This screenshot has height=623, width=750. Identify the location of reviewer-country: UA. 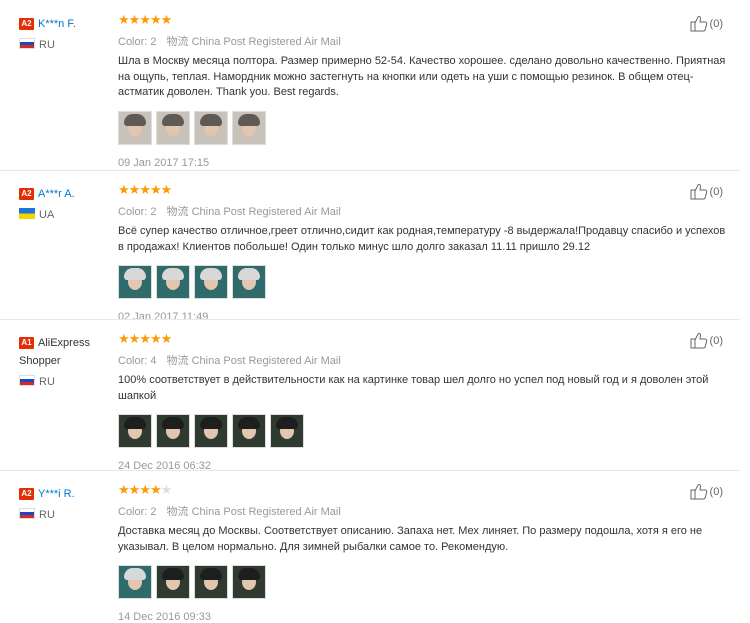
(66, 215).